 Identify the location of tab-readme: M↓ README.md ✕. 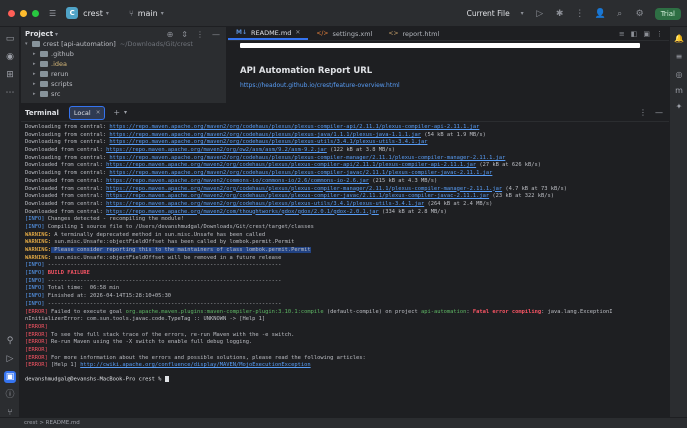
(268, 33).